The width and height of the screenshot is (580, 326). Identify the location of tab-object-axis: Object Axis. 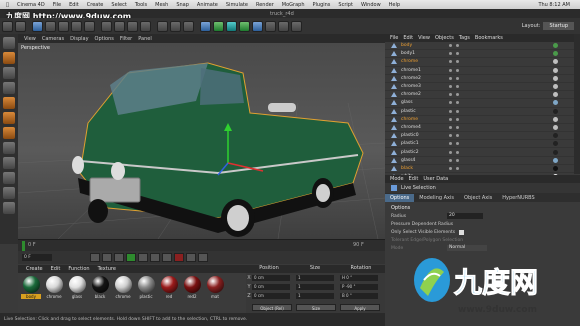
(478, 198).